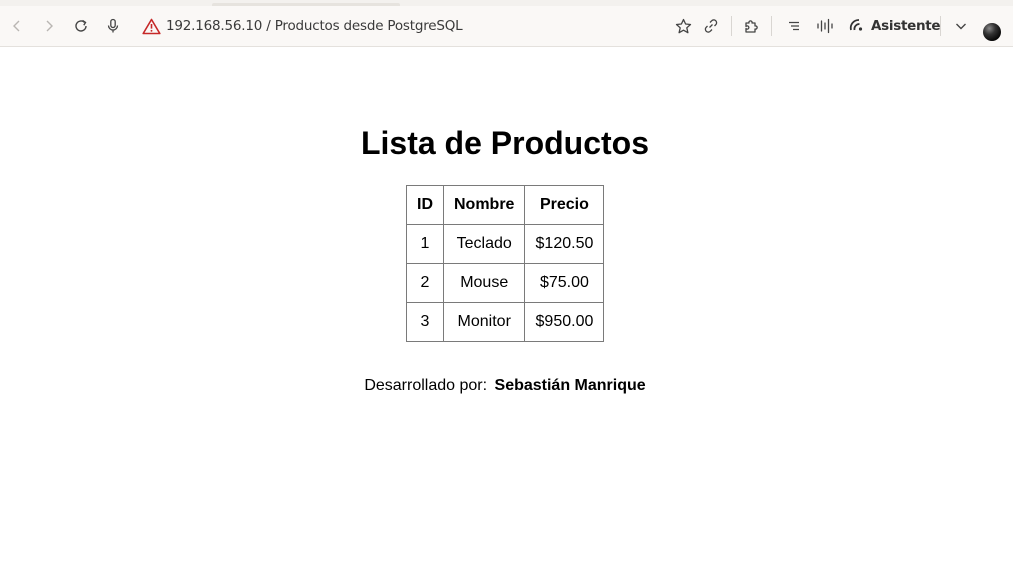 The width and height of the screenshot is (1013, 584). I want to click on table-header-row: ID Nombre Precio, so click(505, 205).